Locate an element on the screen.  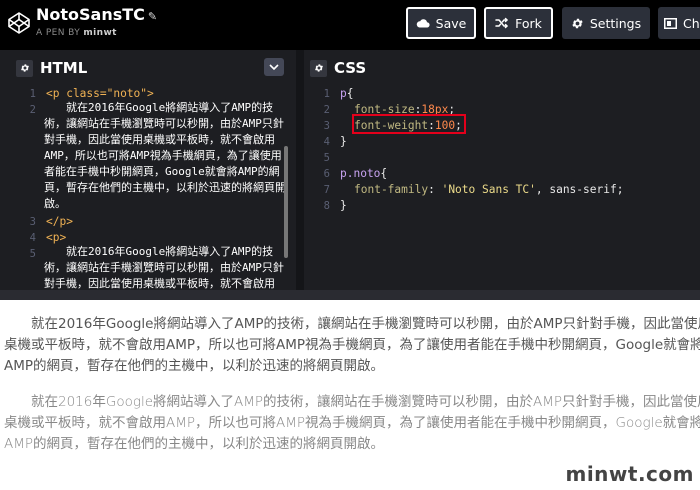
line-number: 8 is located at coordinates (326, 206).